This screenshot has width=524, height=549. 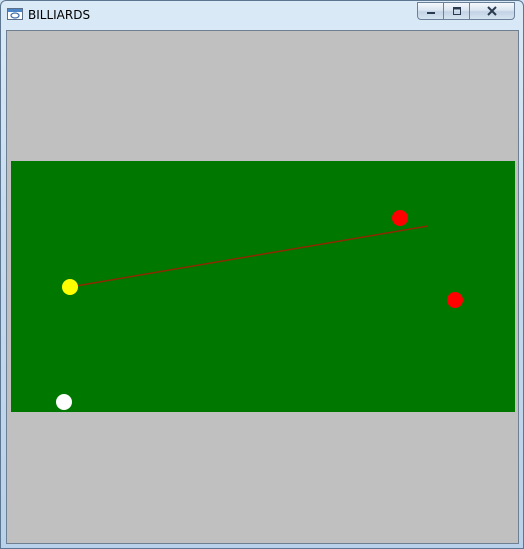 I want to click on app-window-icon, so click(x=15, y=14).